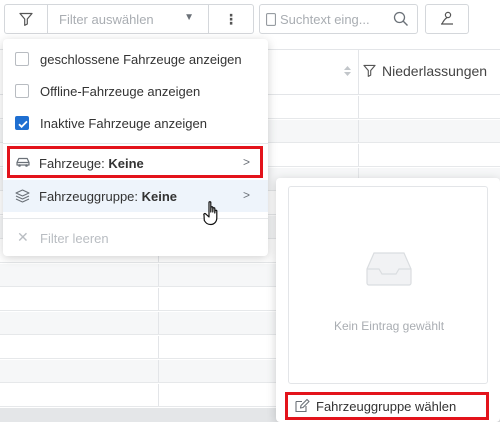  What do you see at coordinates (389, 326) in the screenshot?
I see `empty-state-text: Kein Eintrag gewählt` at bounding box center [389, 326].